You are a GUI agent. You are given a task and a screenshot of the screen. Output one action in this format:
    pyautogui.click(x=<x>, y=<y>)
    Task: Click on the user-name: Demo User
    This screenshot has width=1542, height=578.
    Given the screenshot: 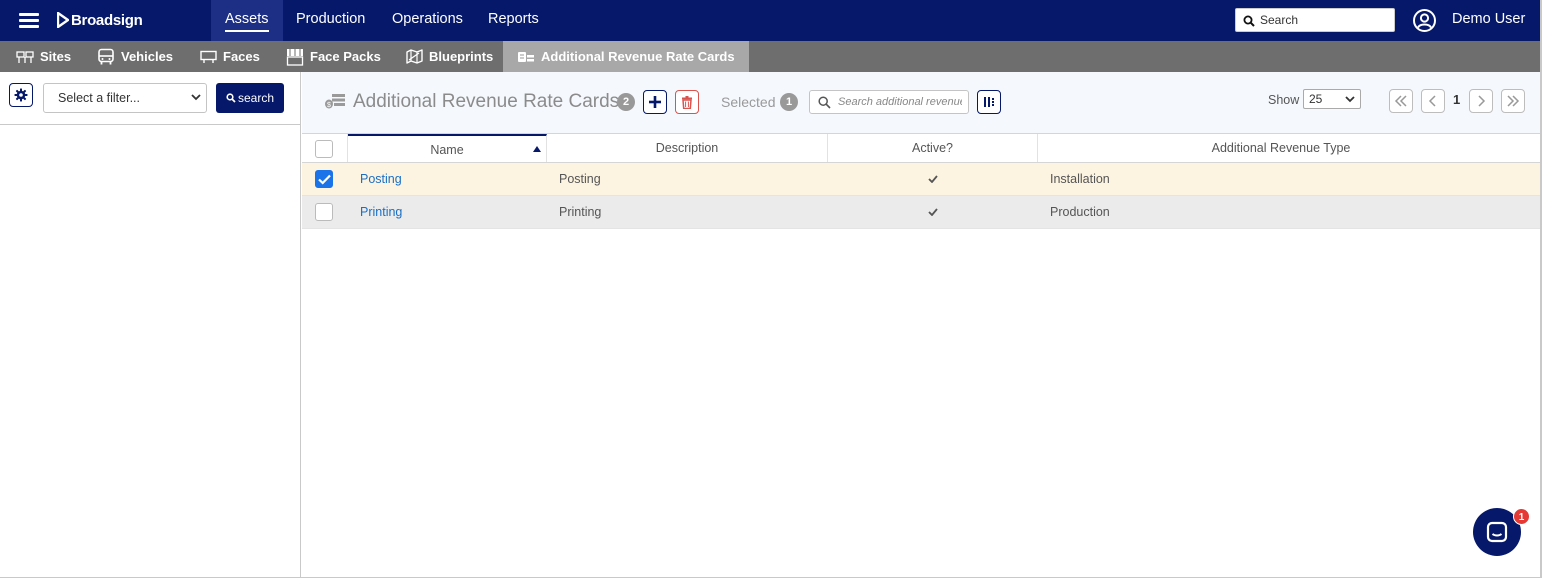 What is the action you would take?
    pyautogui.click(x=1488, y=19)
    